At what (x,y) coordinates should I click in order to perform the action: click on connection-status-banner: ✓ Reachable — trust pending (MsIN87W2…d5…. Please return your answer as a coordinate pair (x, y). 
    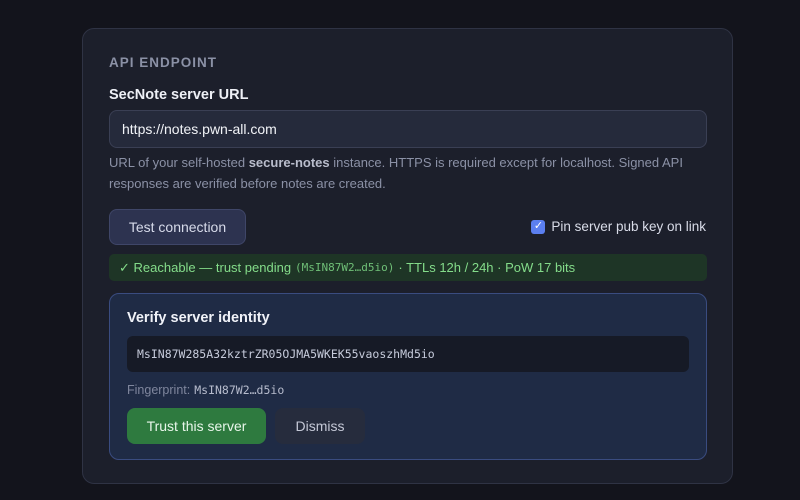
    Looking at the image, I should click on (408, 267).